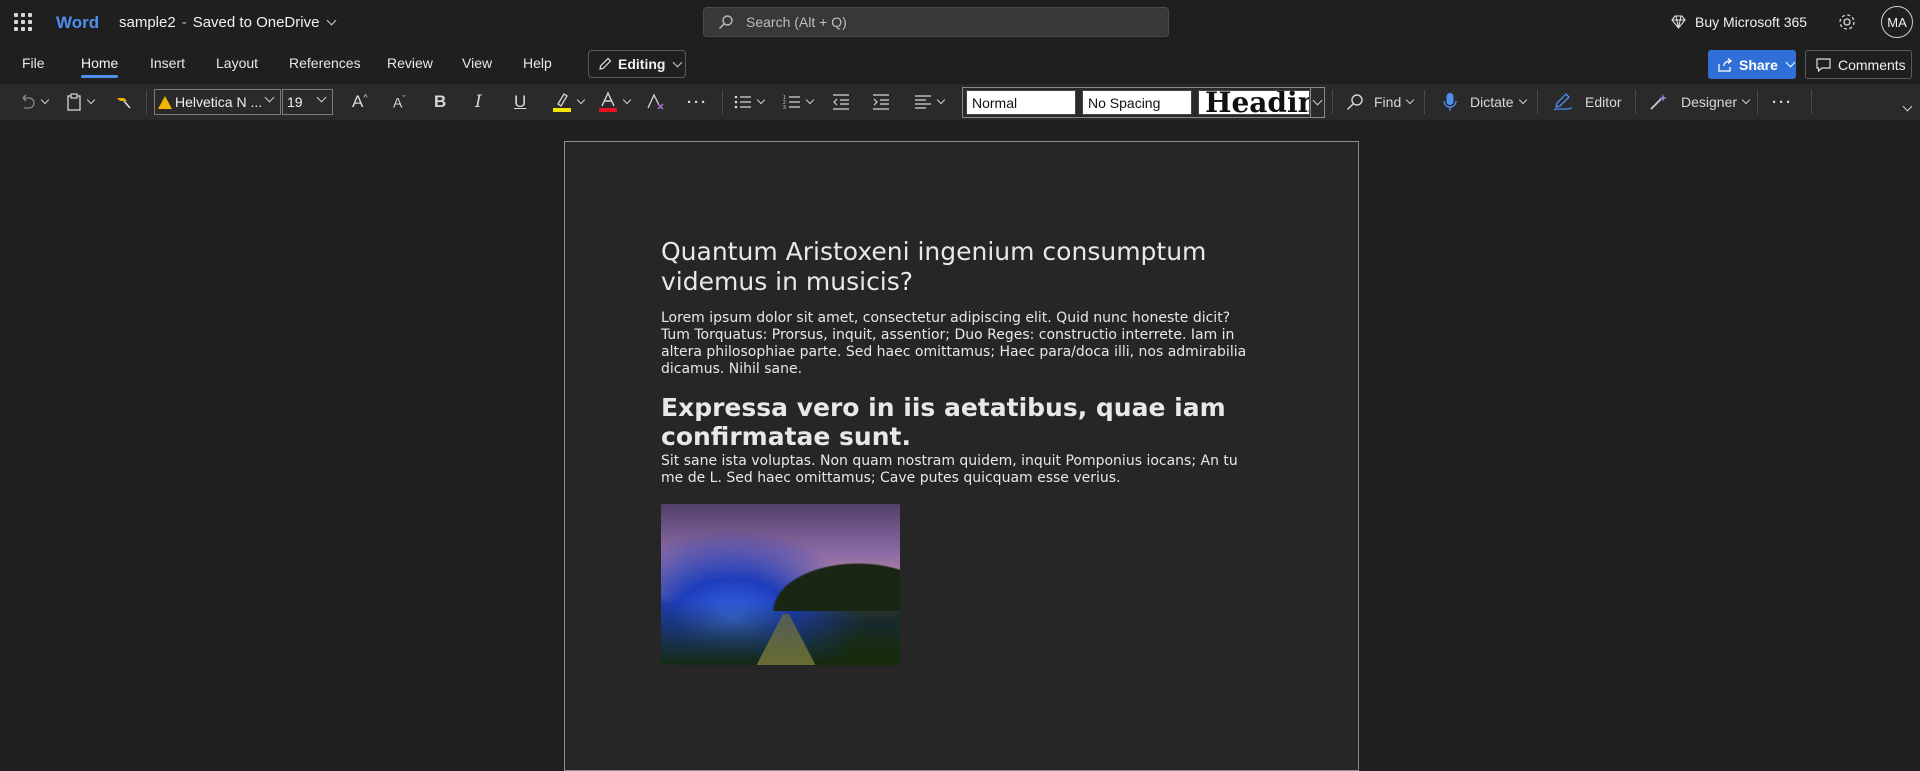 The height and width of the screenshot is (771, 1920). What do you see at coordinates (237, 63) in the screenshot?
I see `tab-layout: Layout` at bounding box center [237, 63].